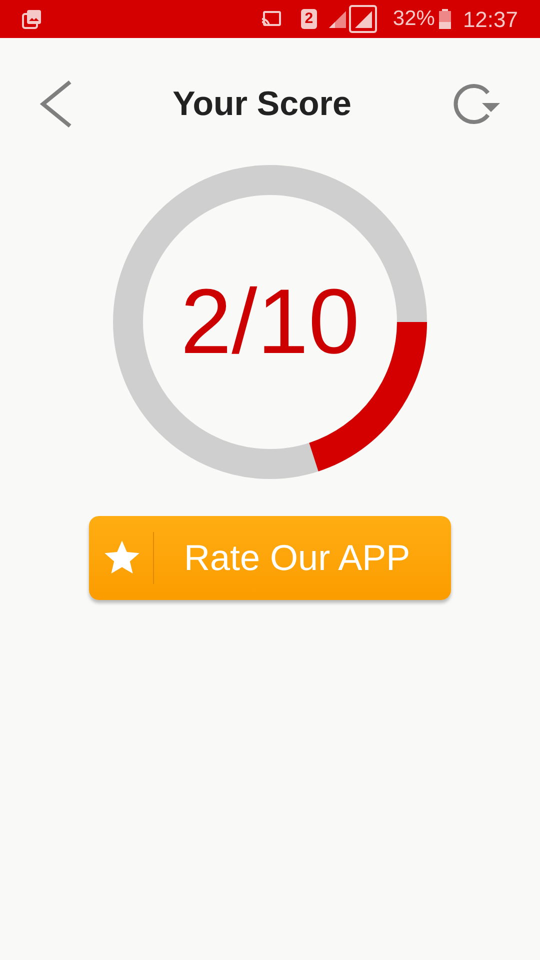 Image resolution: width=540 pixels, height=960 pixels. I want to click on sim-badge: 2, so click(308, 19).